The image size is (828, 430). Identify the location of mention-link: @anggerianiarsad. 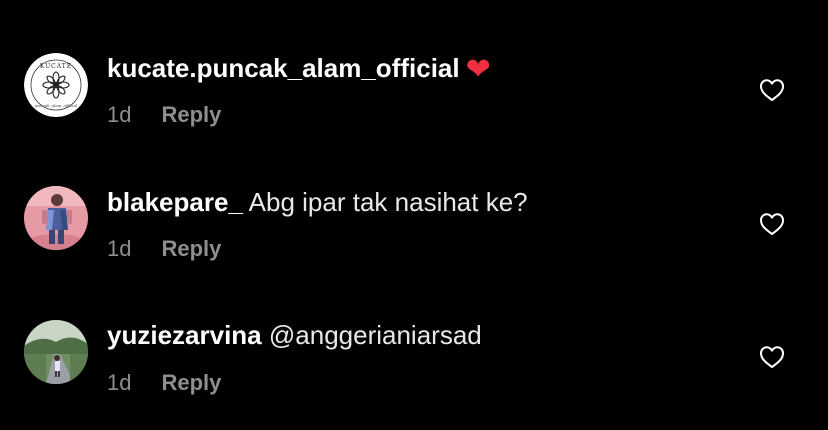
(375, 335).